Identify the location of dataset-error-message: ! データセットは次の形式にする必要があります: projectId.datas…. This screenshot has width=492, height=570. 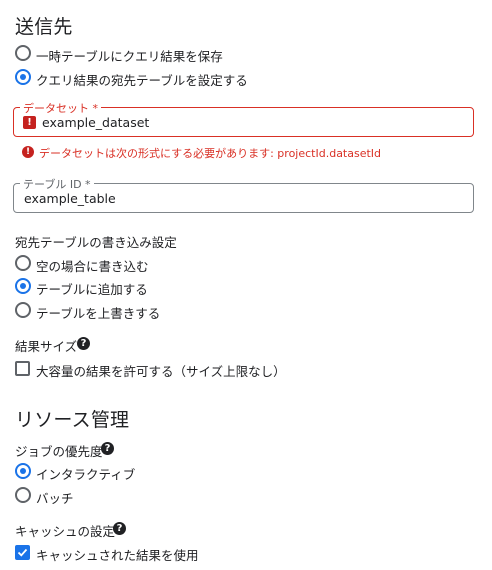
(252, 152).